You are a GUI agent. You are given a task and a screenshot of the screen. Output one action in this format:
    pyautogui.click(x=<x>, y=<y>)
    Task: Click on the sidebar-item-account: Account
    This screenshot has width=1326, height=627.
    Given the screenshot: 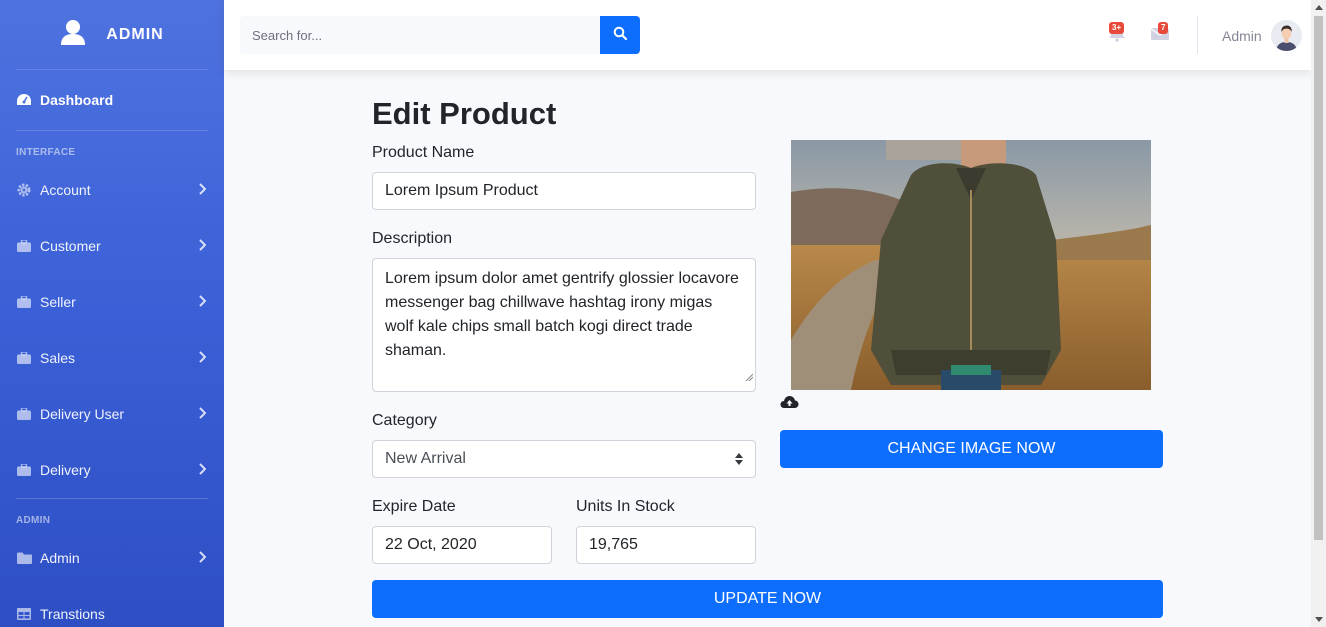 What is the action you would take?
    pyautogui.click(x=112, y=190)
    